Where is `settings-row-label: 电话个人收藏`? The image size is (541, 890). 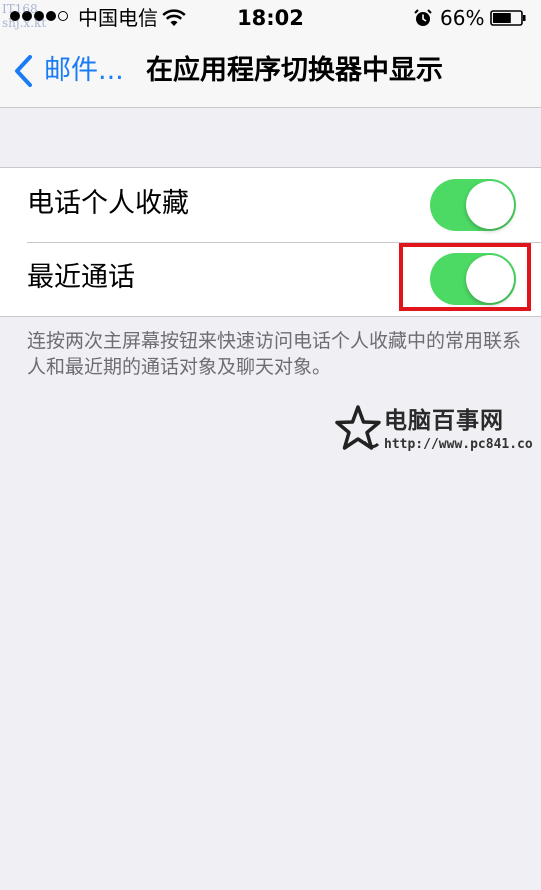 settings-row-label: 电话个人收藏 is located at coordinates (108, 203).